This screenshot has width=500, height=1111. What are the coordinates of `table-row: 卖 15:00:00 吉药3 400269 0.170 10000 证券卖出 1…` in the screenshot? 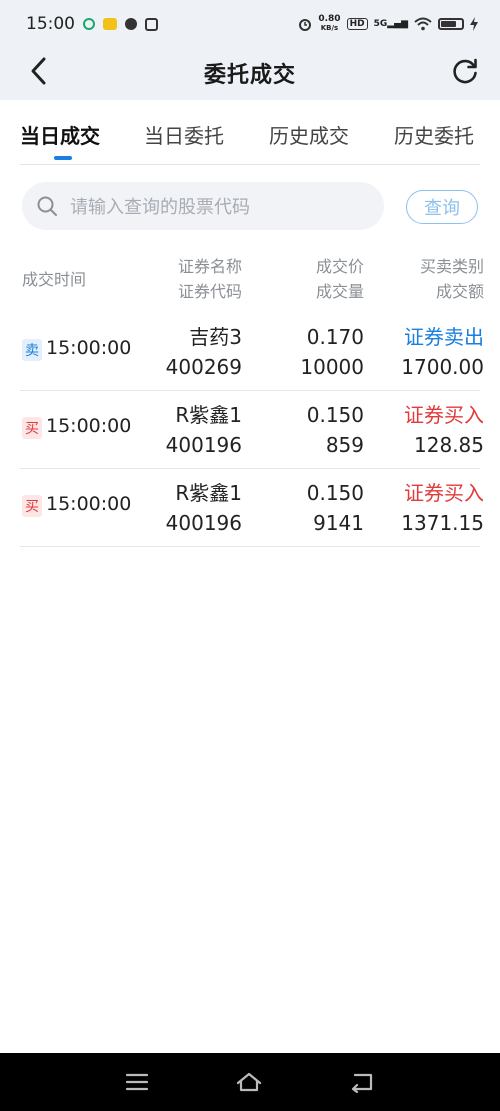 It's located at (252, 352).